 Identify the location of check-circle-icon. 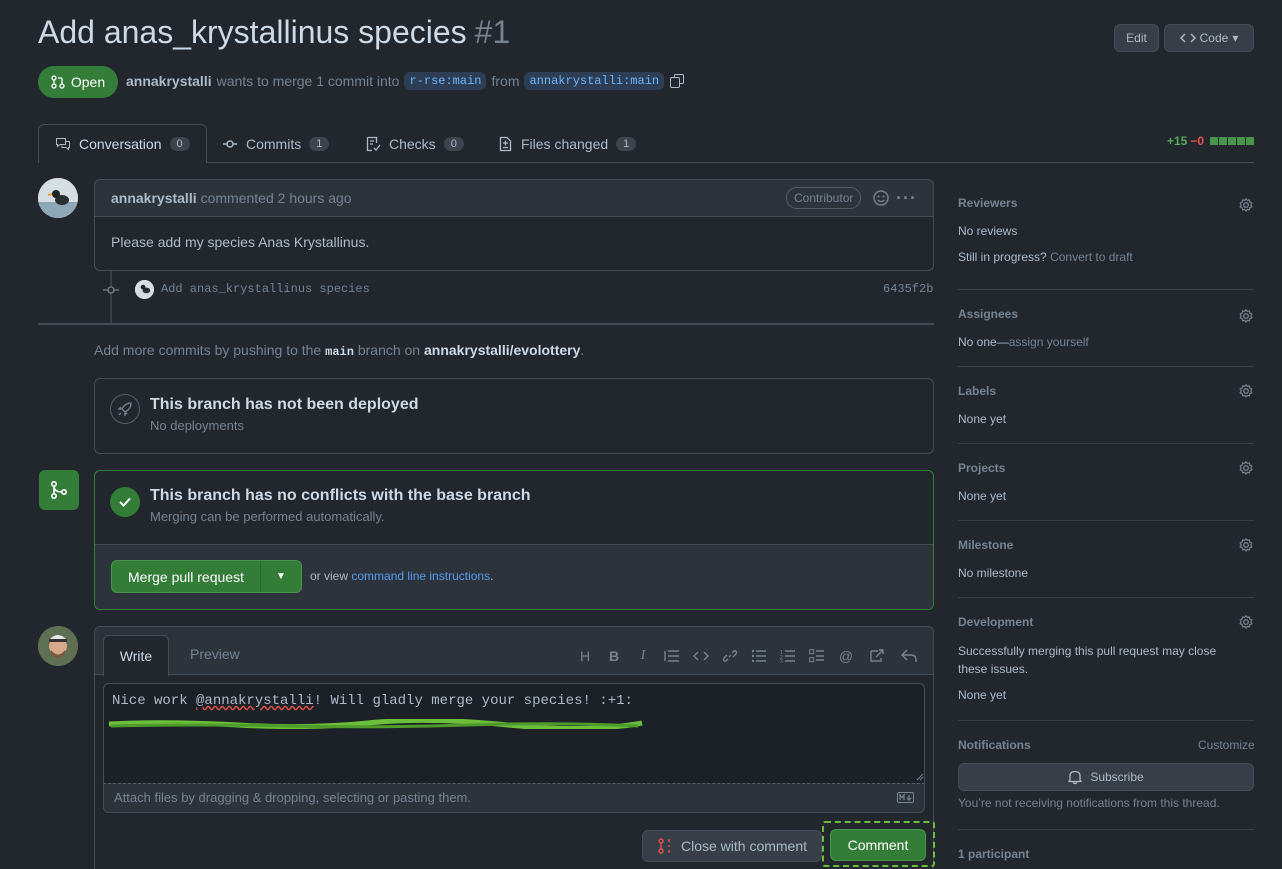
(125, 502).